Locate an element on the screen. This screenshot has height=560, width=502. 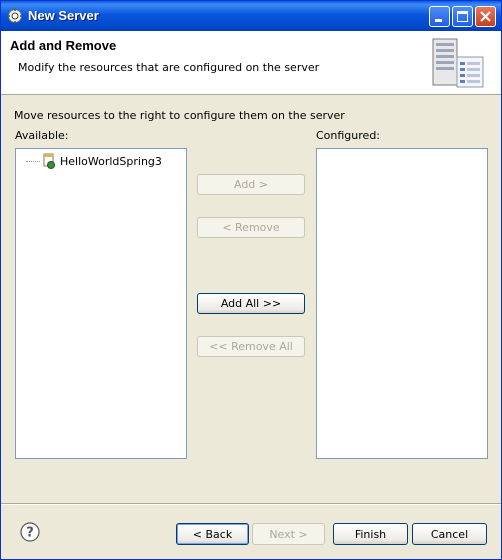
available-label: Available: is located at coordinates (42, 135).